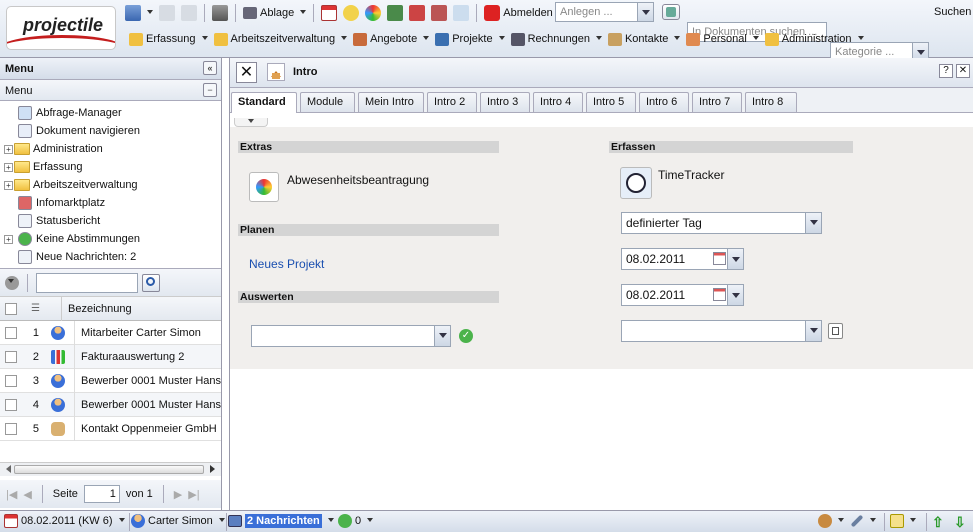  What do you see at coordinates (735, 295) in the screenshot?
I see `date-2-dropdown` at bounding box center [735, 295].